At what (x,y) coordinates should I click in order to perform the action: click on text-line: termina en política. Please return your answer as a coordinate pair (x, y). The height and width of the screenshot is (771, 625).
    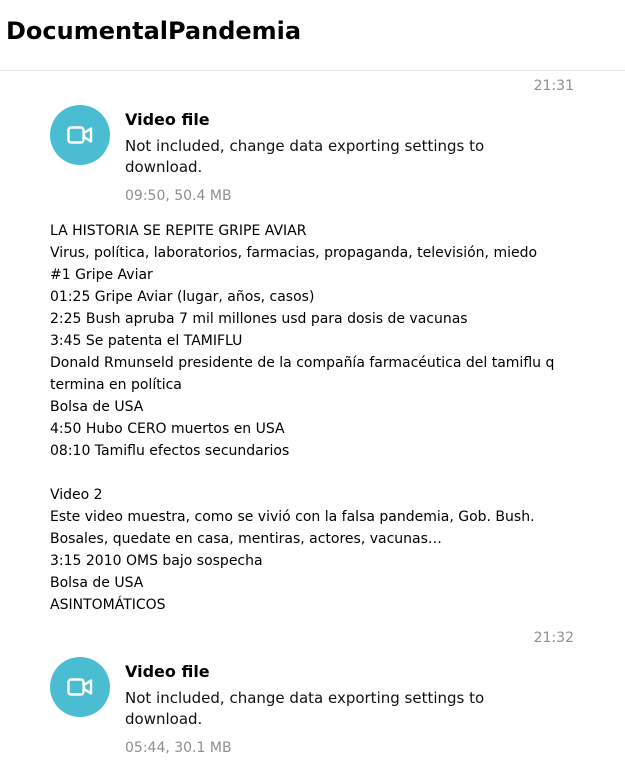
    Looking at the image, I should click on (116, 385).